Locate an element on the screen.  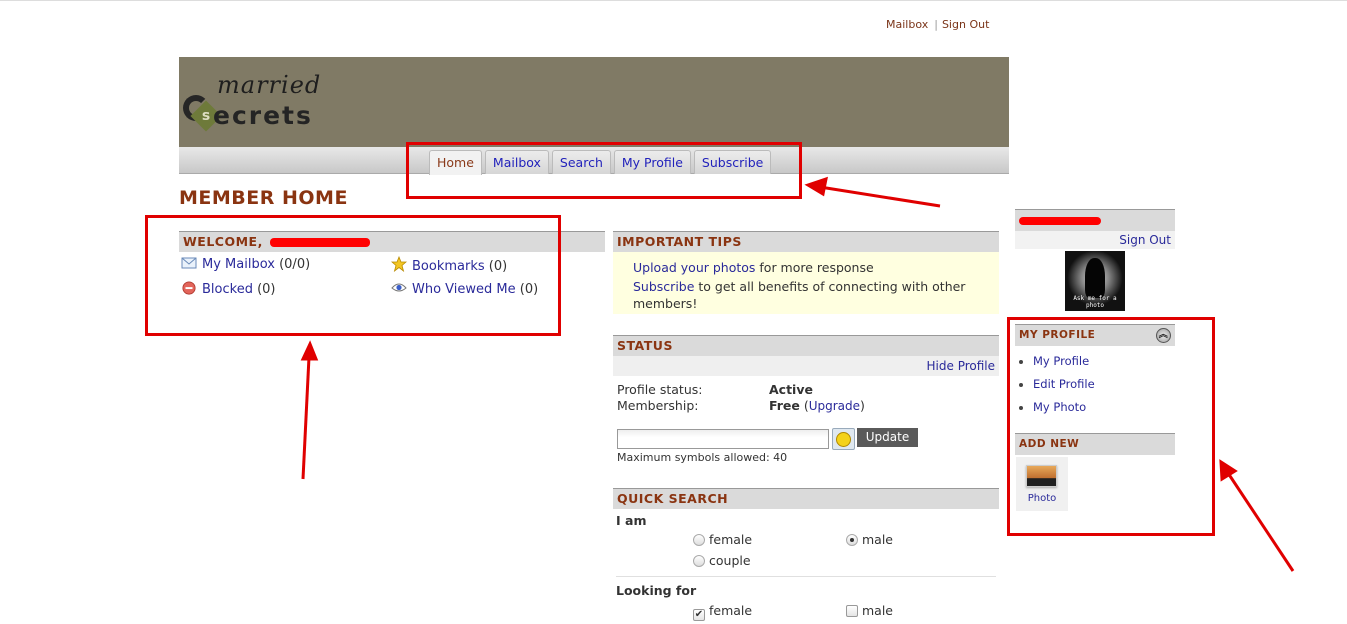
annotation-arrow-nav is located at coordinates (880, 196).